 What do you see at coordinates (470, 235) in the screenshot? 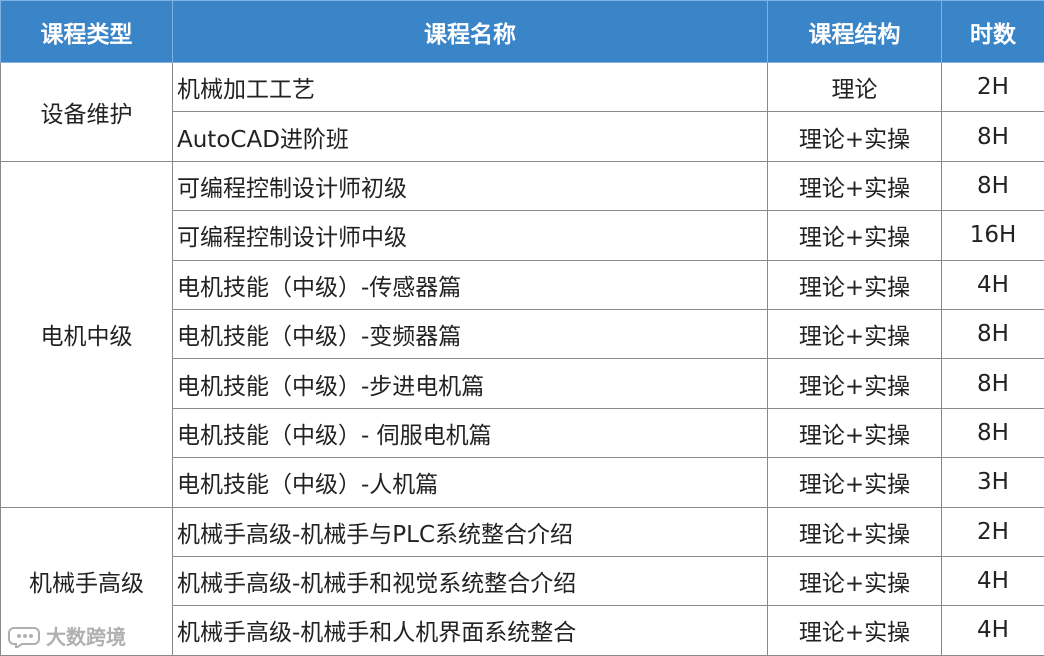
I see `course-name-cell: 可编程控制设计师中级` at bounding box center [470, 235].